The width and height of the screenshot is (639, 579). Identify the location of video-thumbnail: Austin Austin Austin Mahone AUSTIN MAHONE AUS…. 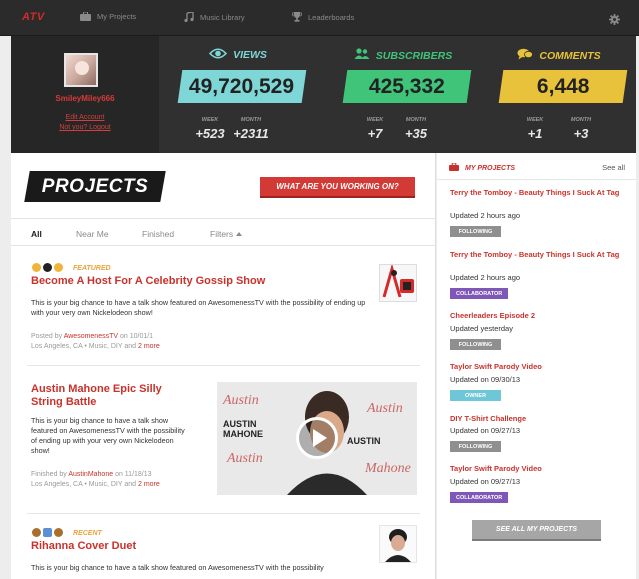
(317, 438).